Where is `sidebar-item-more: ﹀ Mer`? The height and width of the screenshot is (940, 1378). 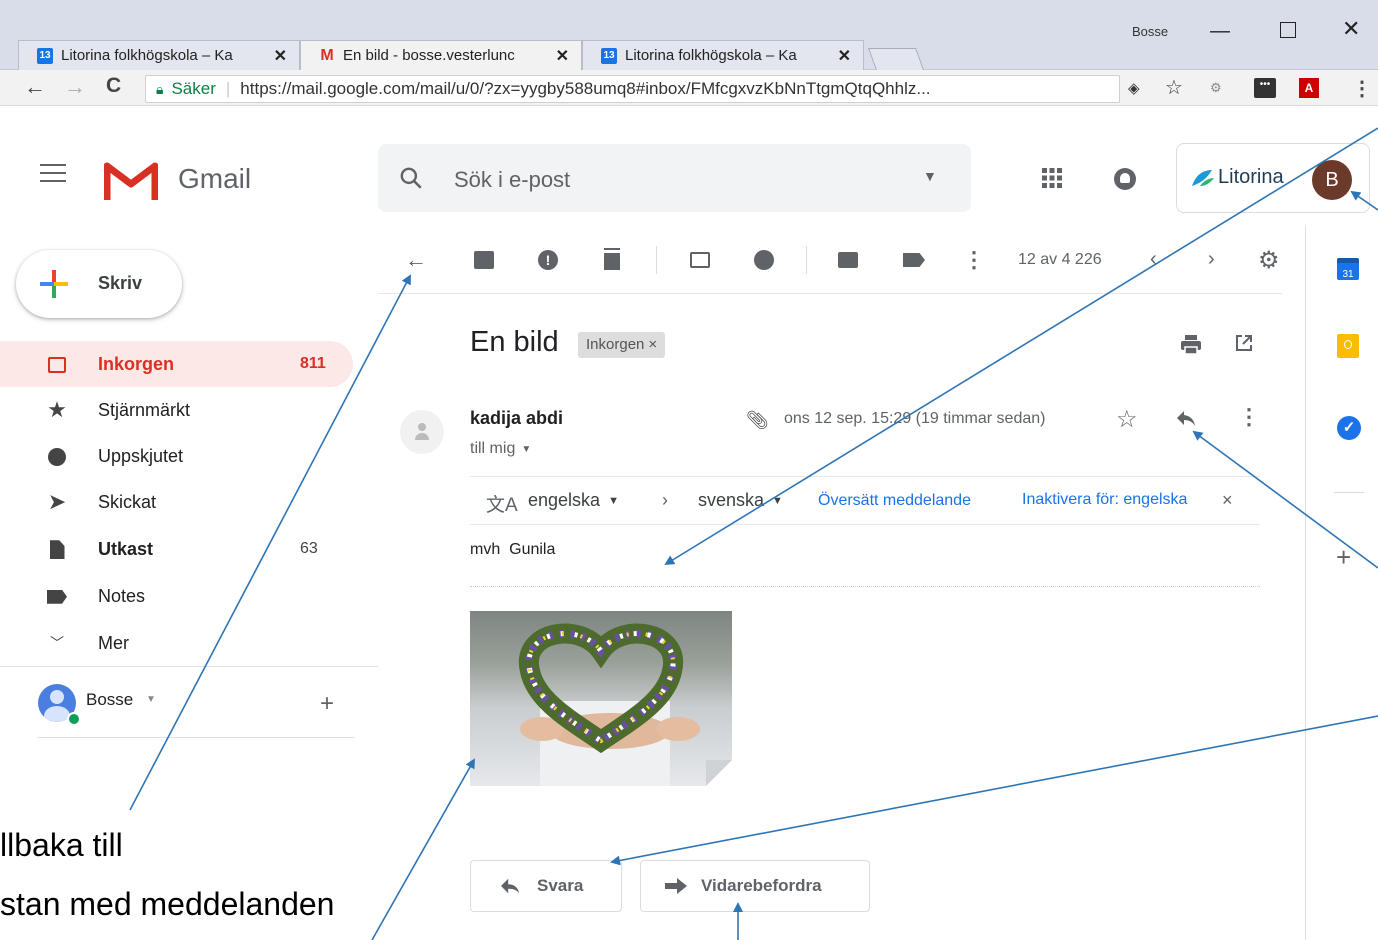 sidebar-item-more: ﹀ Mer is located at coordinates (176, 643).